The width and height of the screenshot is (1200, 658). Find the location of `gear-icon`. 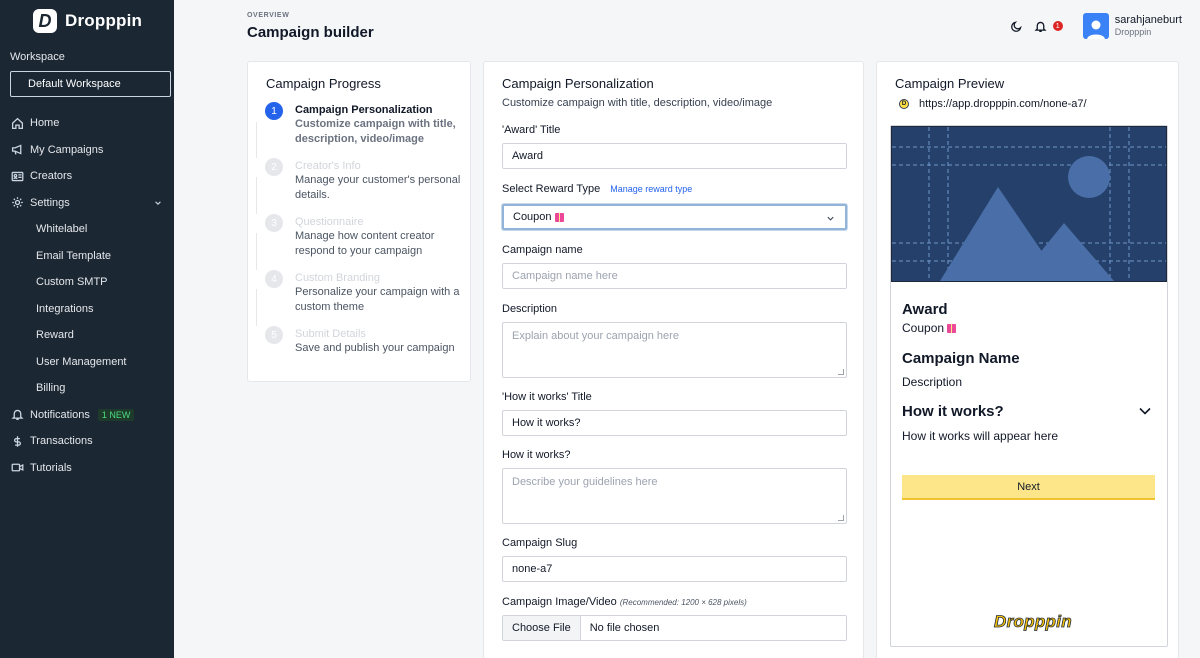

gear-icon is located at coordinates (17, 203).